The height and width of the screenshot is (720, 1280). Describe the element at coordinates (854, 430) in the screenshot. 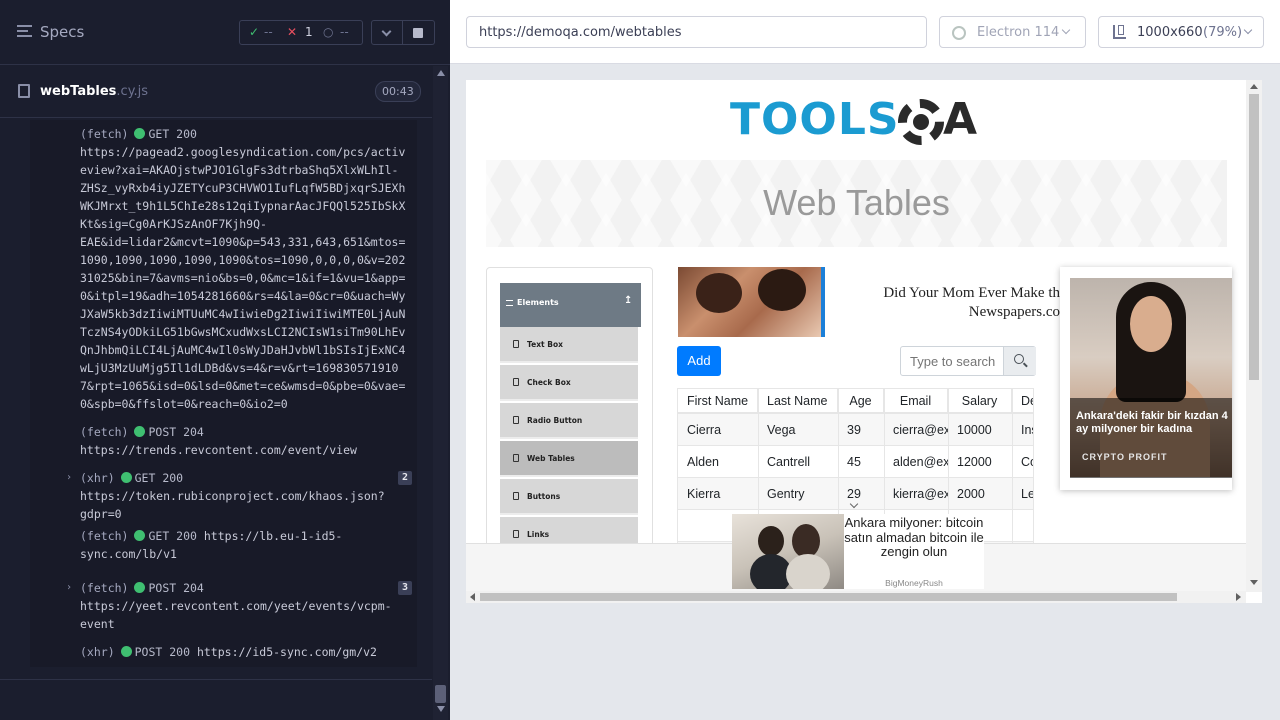

I see `table-cell: 39` at that location.